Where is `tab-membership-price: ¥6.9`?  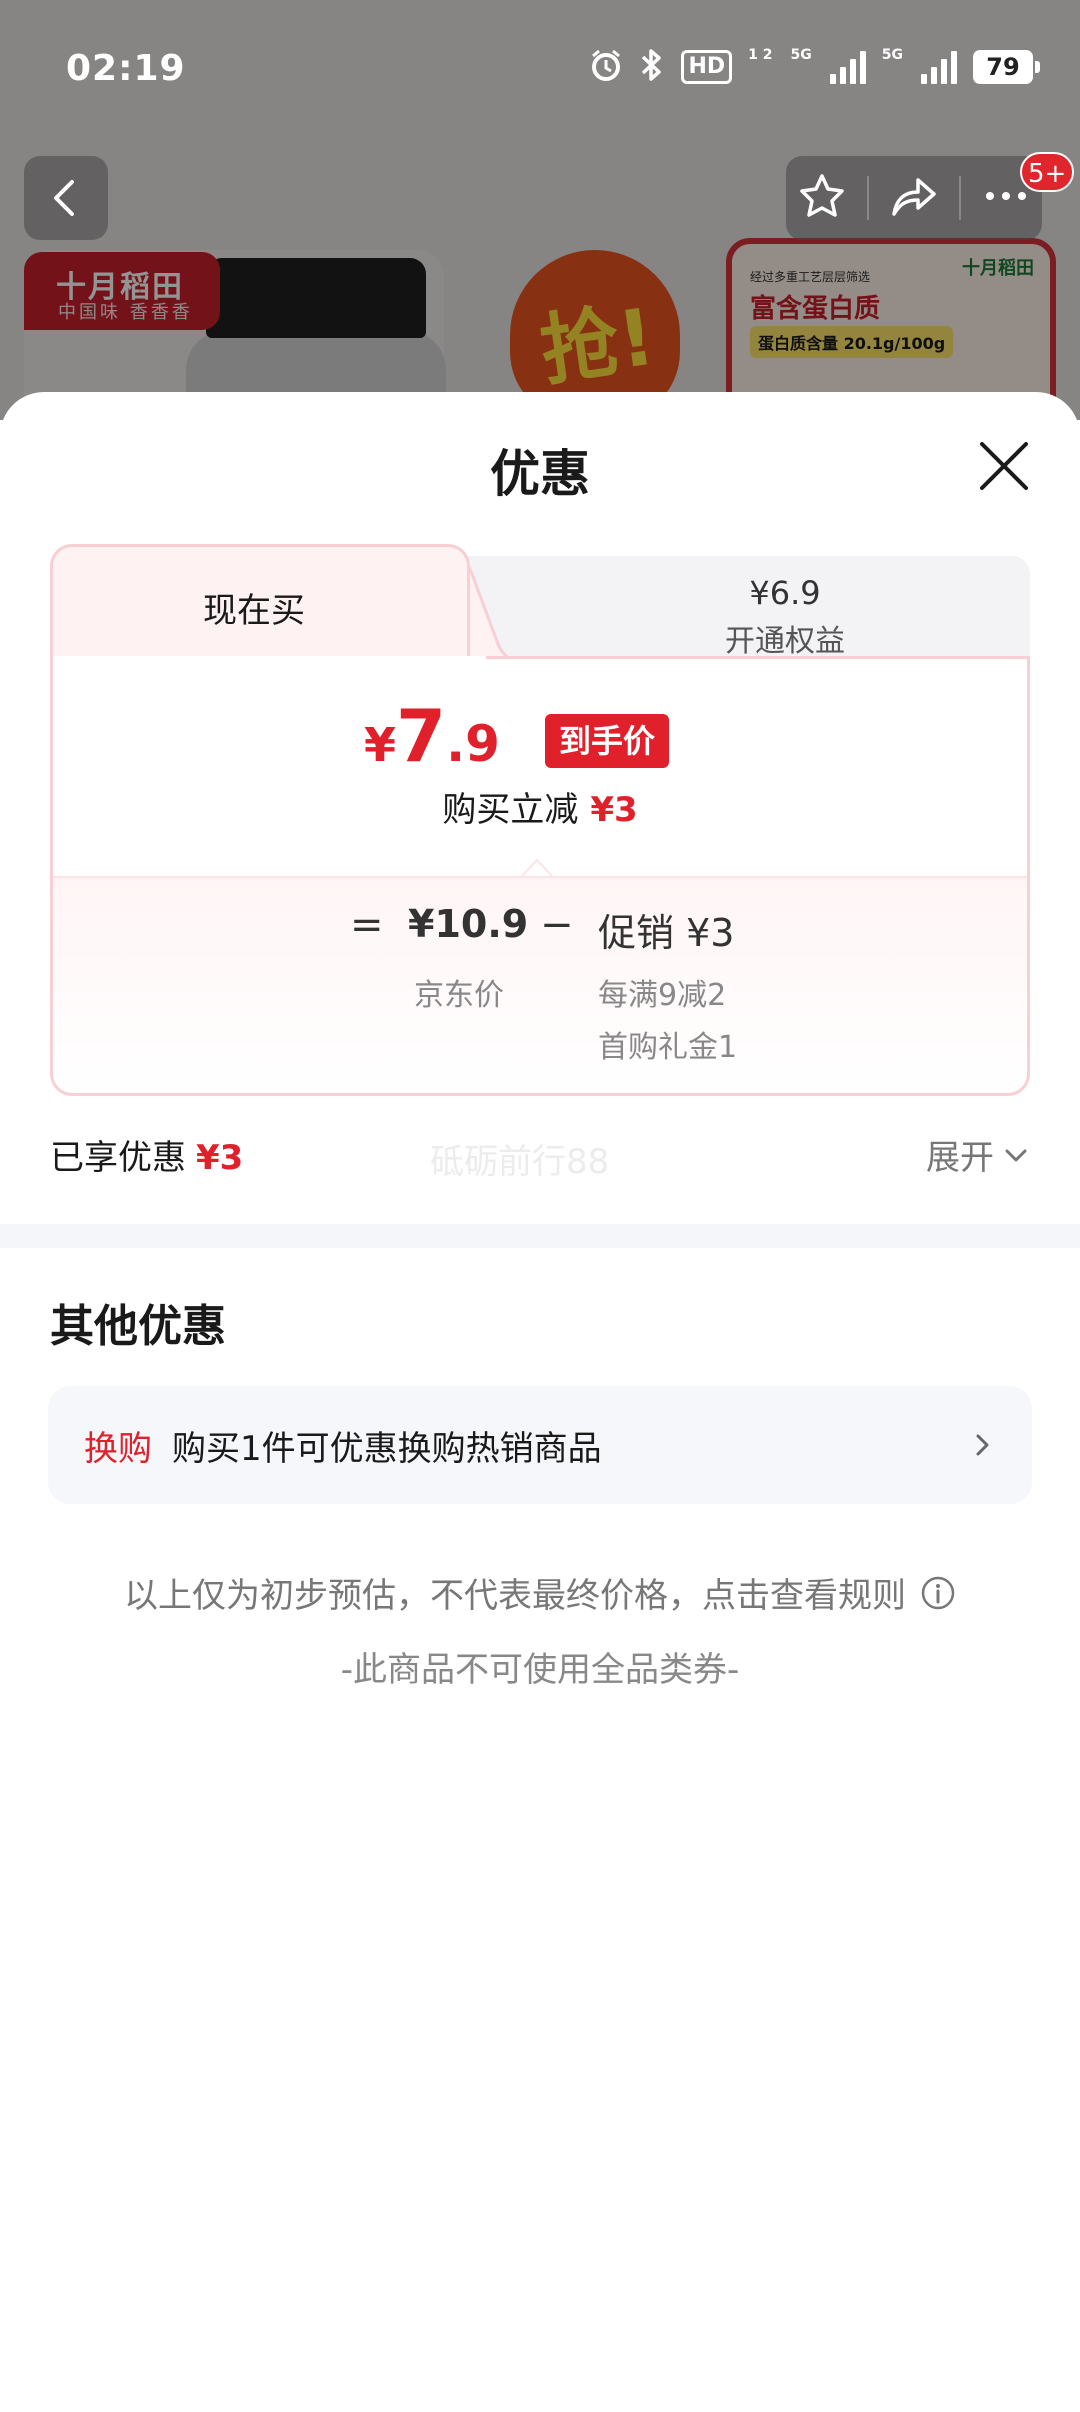 tab-membership-price: ¥6.9 is located at coordinates (785, 593).